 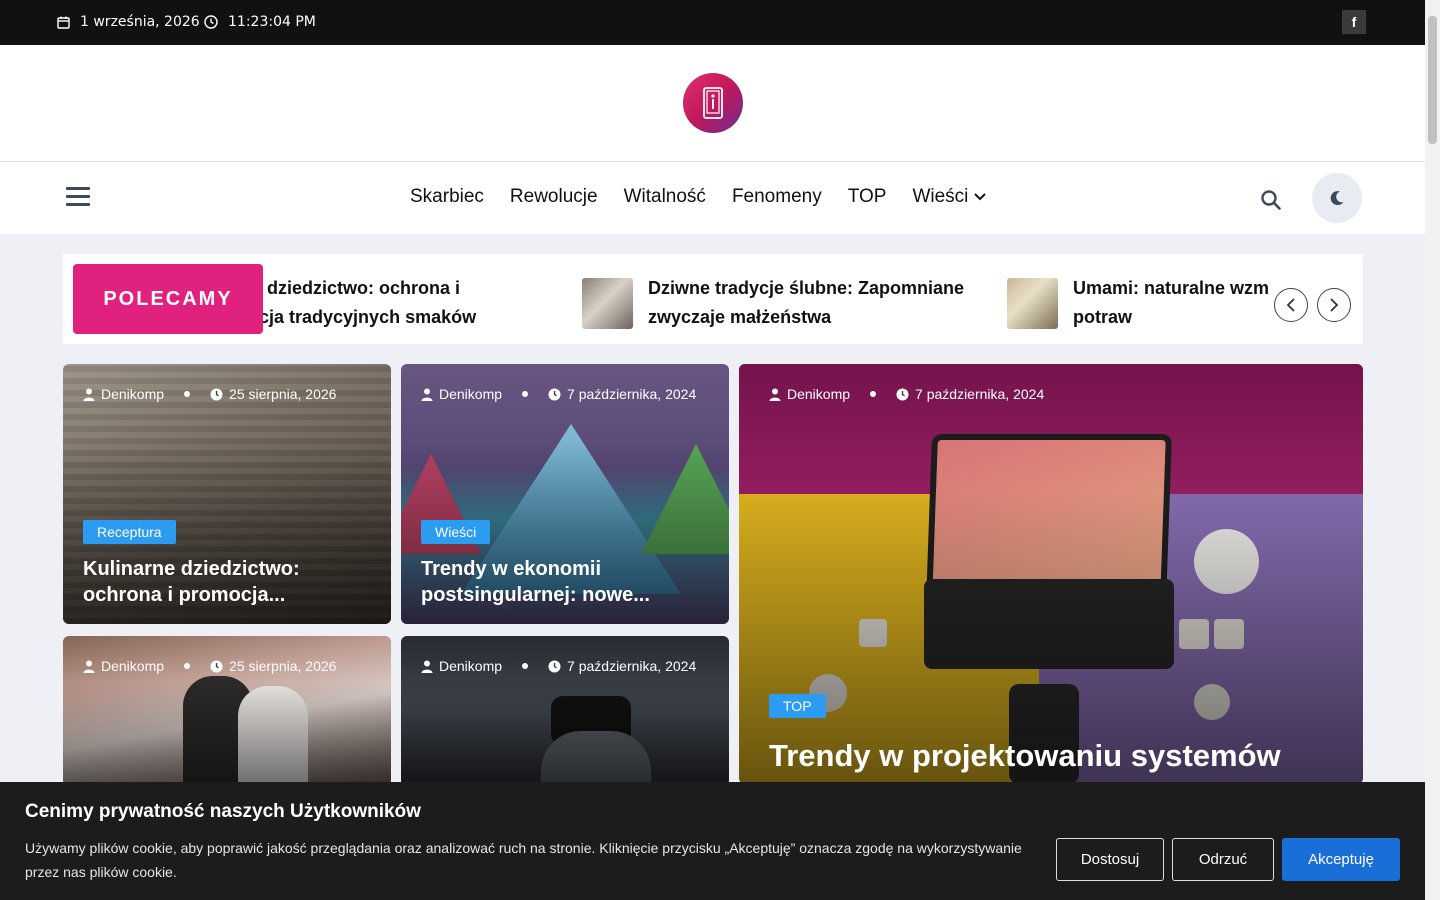 I want to click on chevron-down-icon, so click(x=980, y=197).